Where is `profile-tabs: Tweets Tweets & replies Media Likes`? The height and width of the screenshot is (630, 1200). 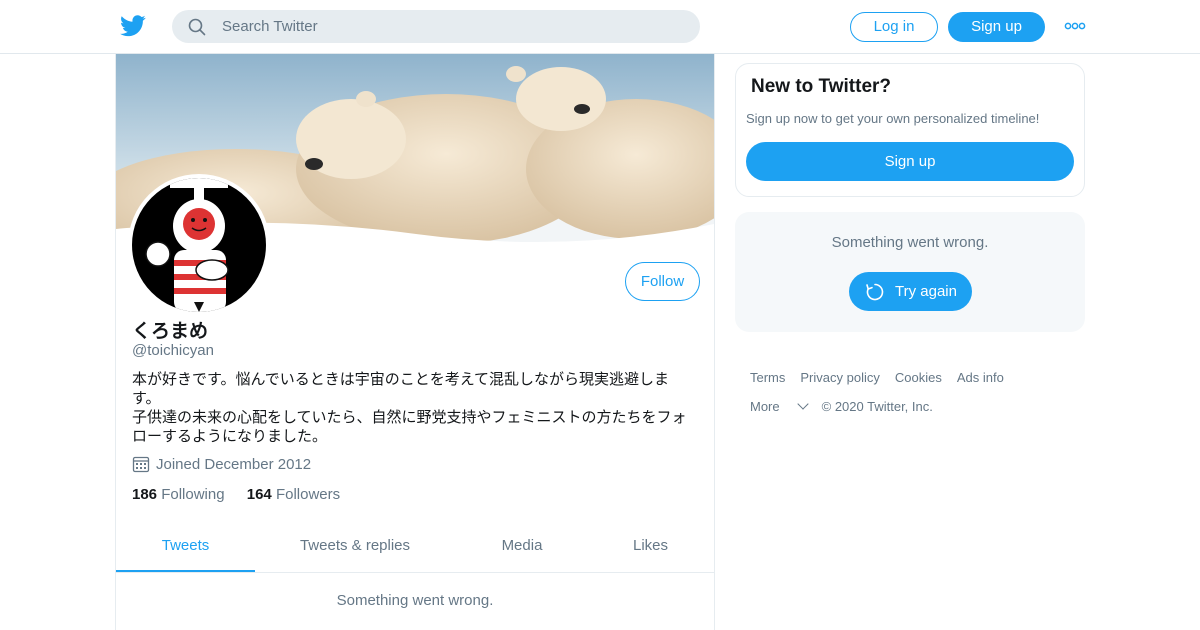 profile-tabs: Tweets Tweets & replies Media Likes is located at coordinates (415, 550).